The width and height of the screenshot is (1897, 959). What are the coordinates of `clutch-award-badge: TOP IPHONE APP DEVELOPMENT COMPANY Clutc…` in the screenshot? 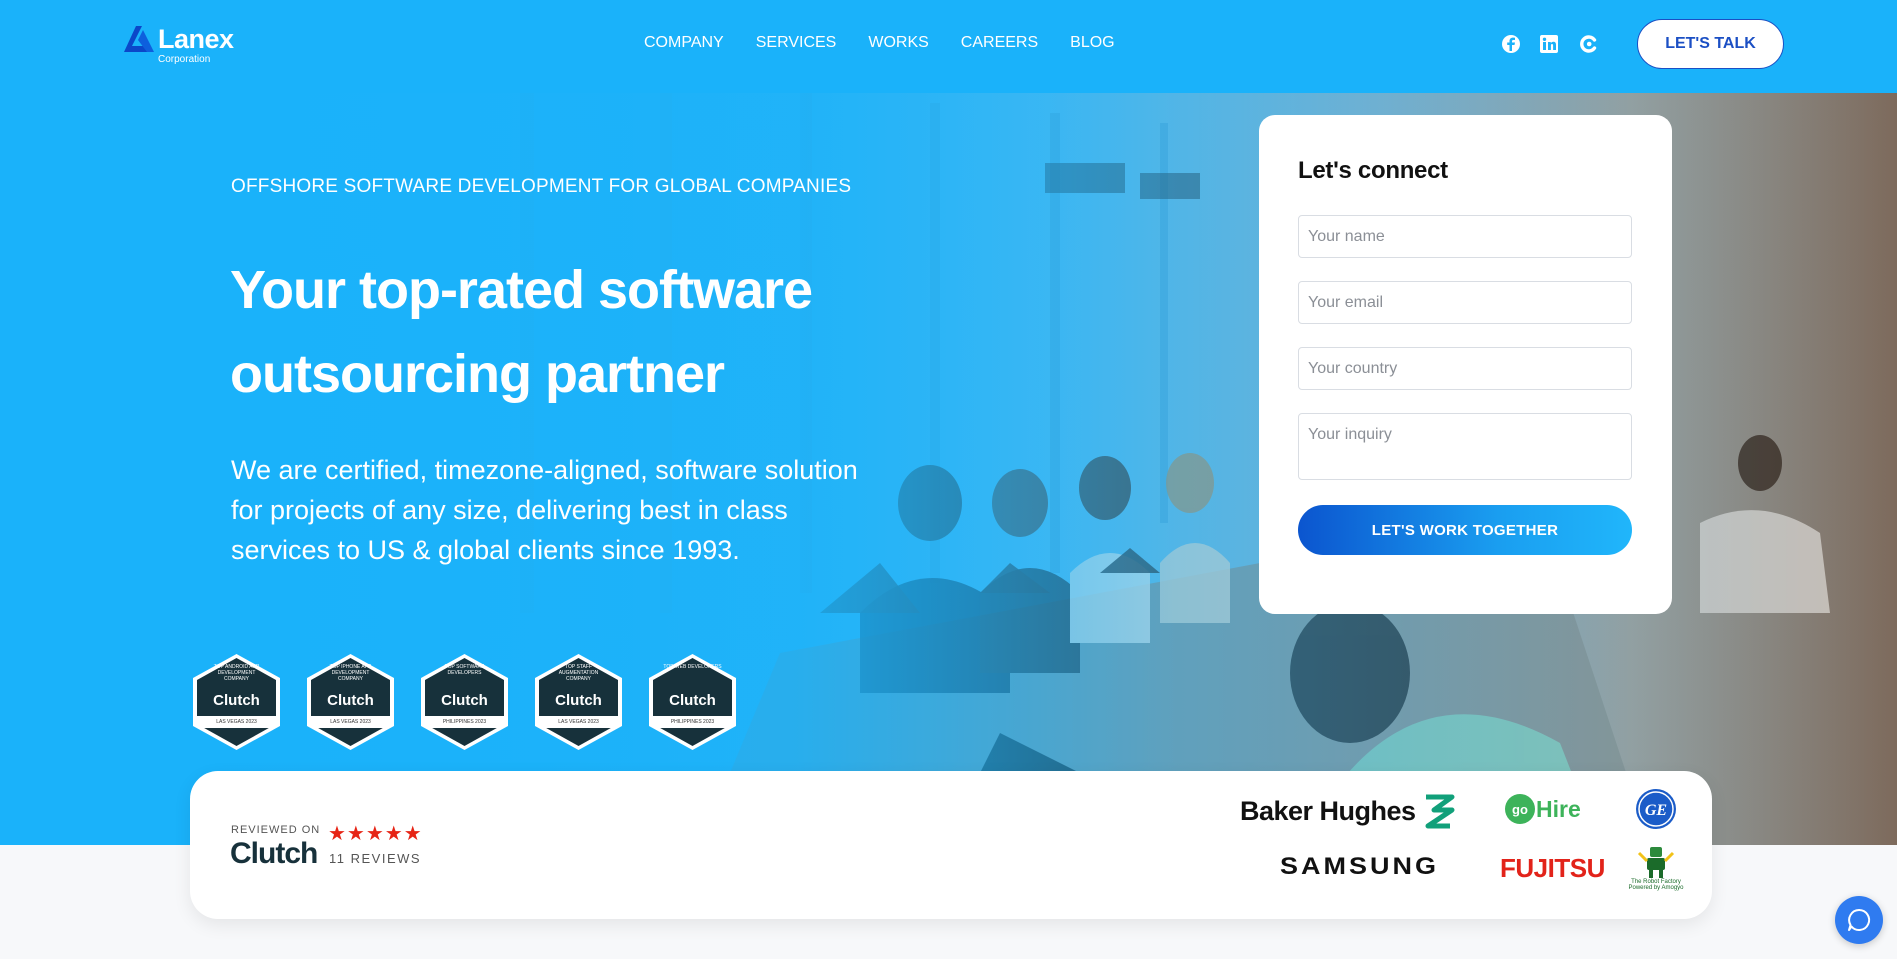 It's located at (350, 702).